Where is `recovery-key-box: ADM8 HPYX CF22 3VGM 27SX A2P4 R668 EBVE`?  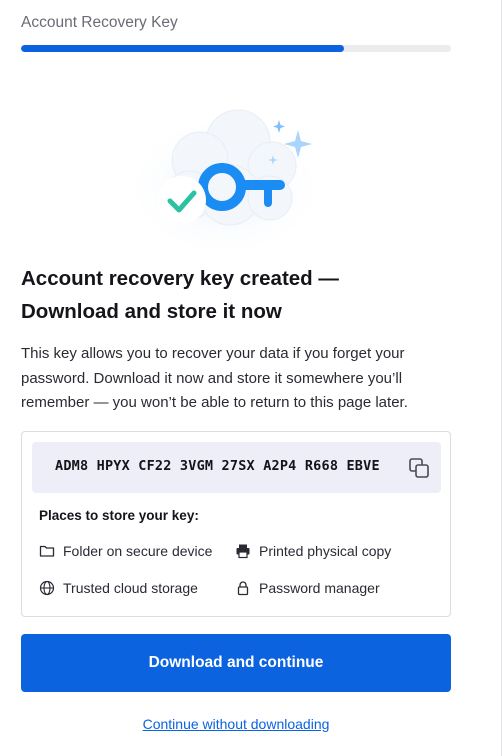 recovery-key-box: ADM8 HPYX CF22 3VGM 27SX A2P4 R668 EBVE is located at coordinates (236, 467).